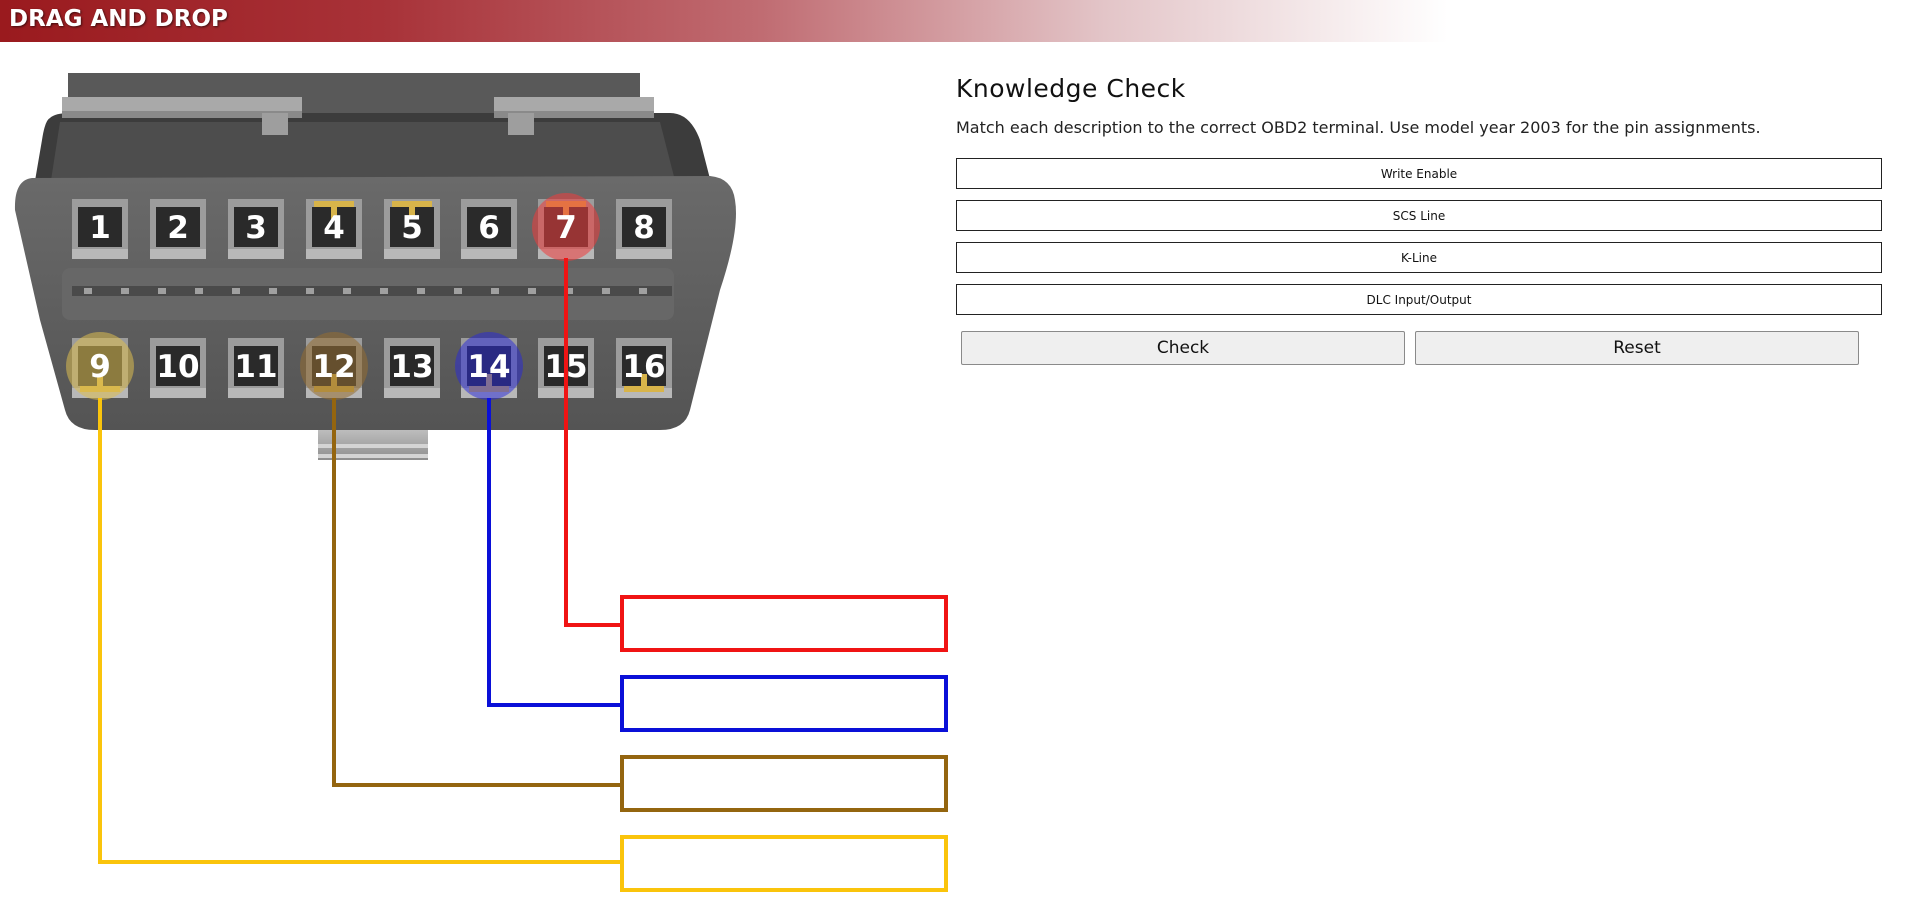  I want to click on reset-button: Reset, so click(1637, 348).